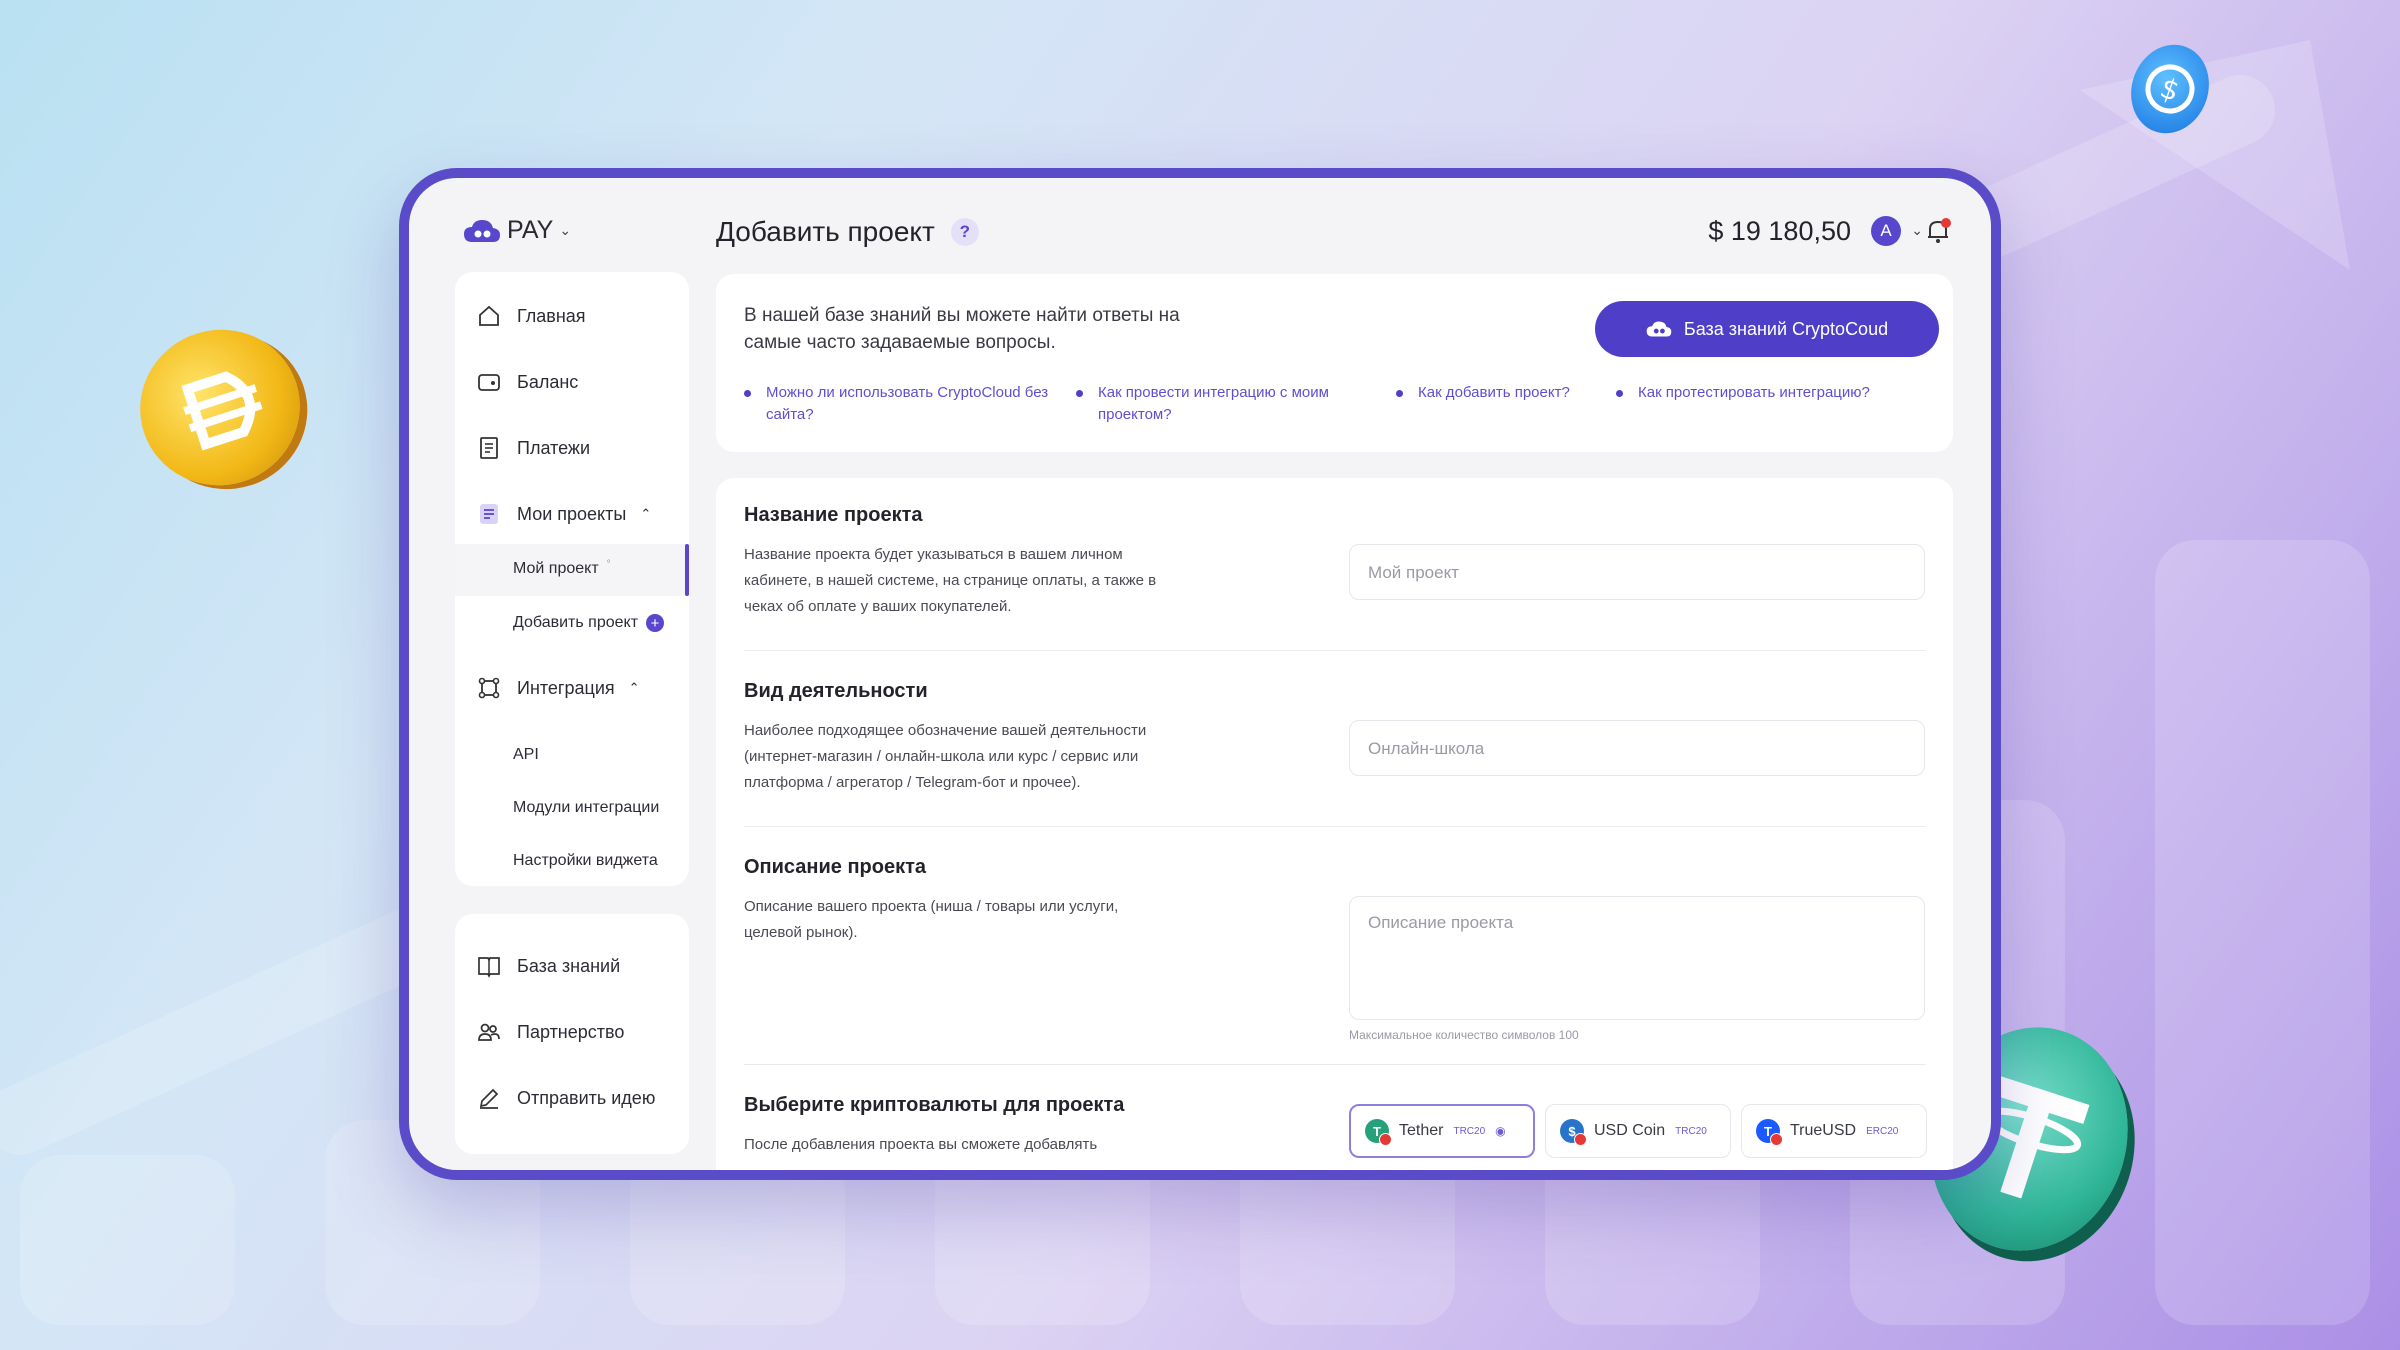 The width and height of the screenshot is (2400, 1350). I want to click on sidebar-item-label: Баланс, so click(548, 381).